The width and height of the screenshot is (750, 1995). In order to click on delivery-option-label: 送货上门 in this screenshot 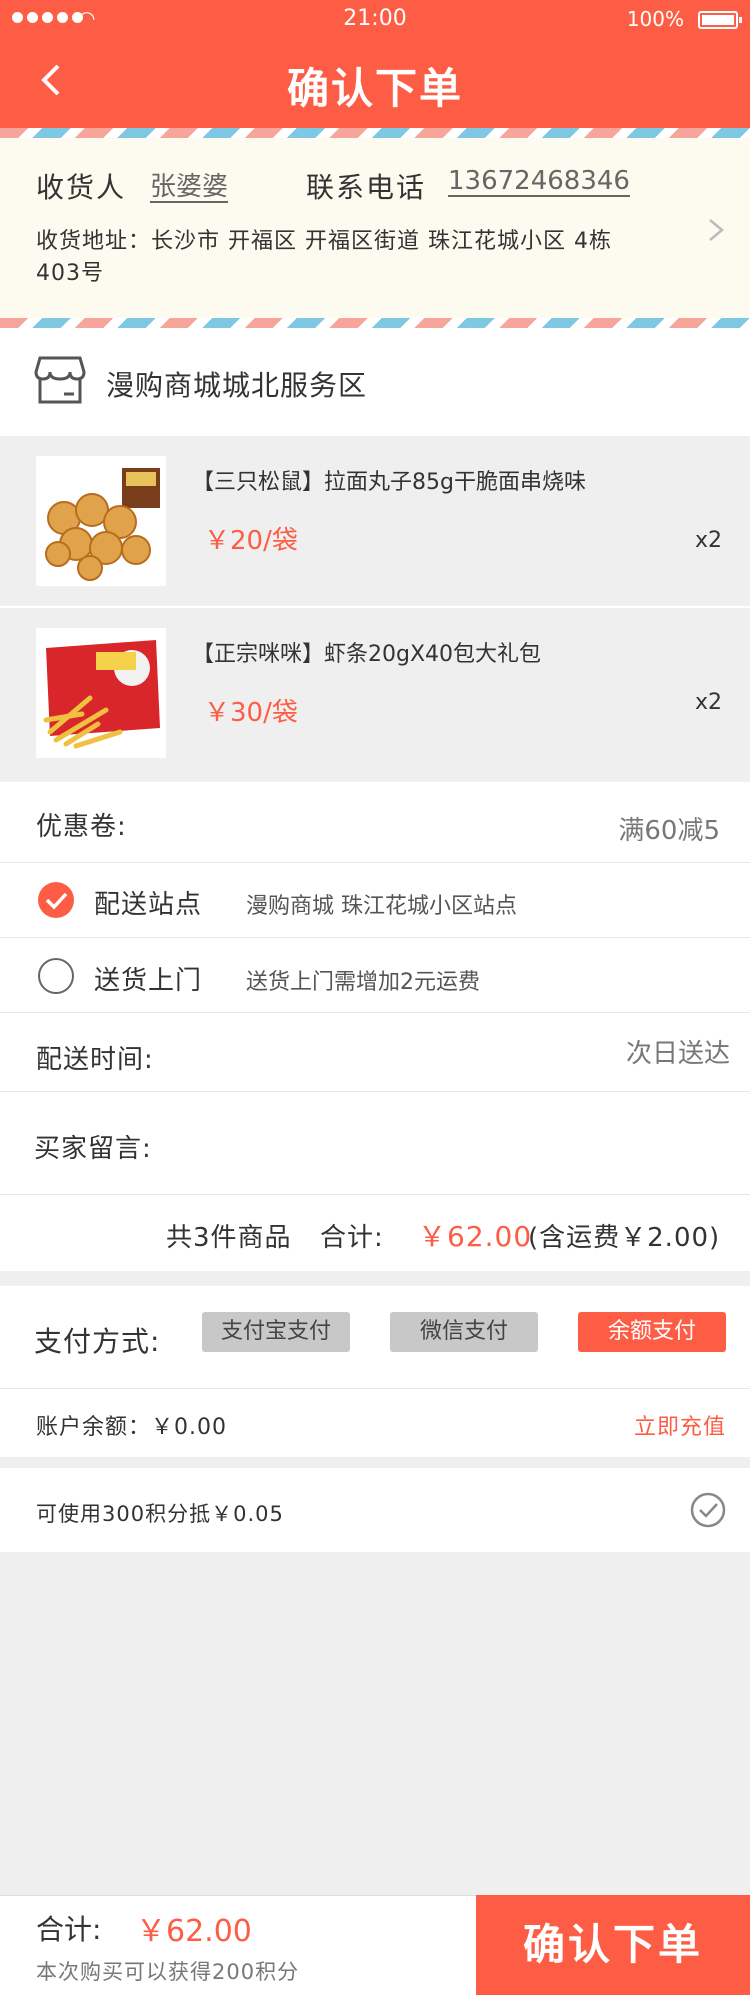, I will do `click(148, 981)`.